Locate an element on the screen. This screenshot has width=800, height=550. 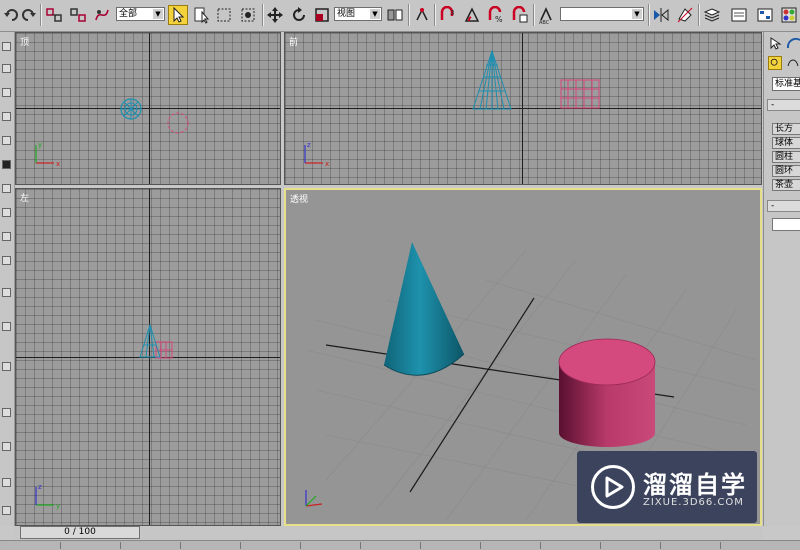
object-type-value: 标准基 is located at coordinates (787, 84).